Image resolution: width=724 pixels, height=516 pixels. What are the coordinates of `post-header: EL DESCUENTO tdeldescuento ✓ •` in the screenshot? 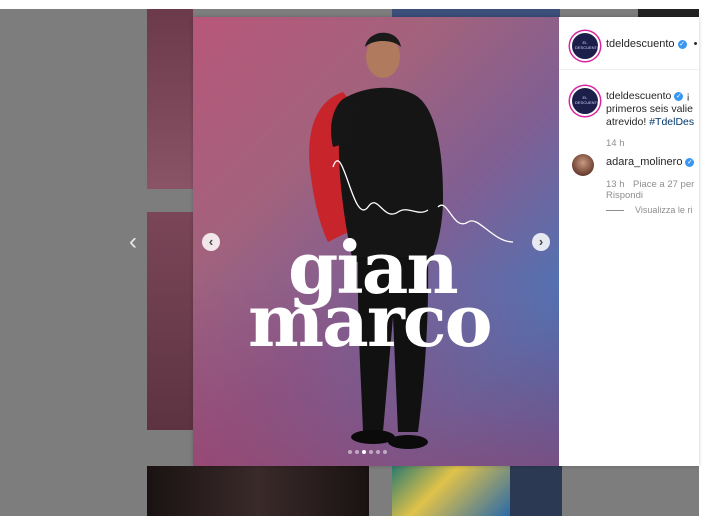 It's located at (629, 43).